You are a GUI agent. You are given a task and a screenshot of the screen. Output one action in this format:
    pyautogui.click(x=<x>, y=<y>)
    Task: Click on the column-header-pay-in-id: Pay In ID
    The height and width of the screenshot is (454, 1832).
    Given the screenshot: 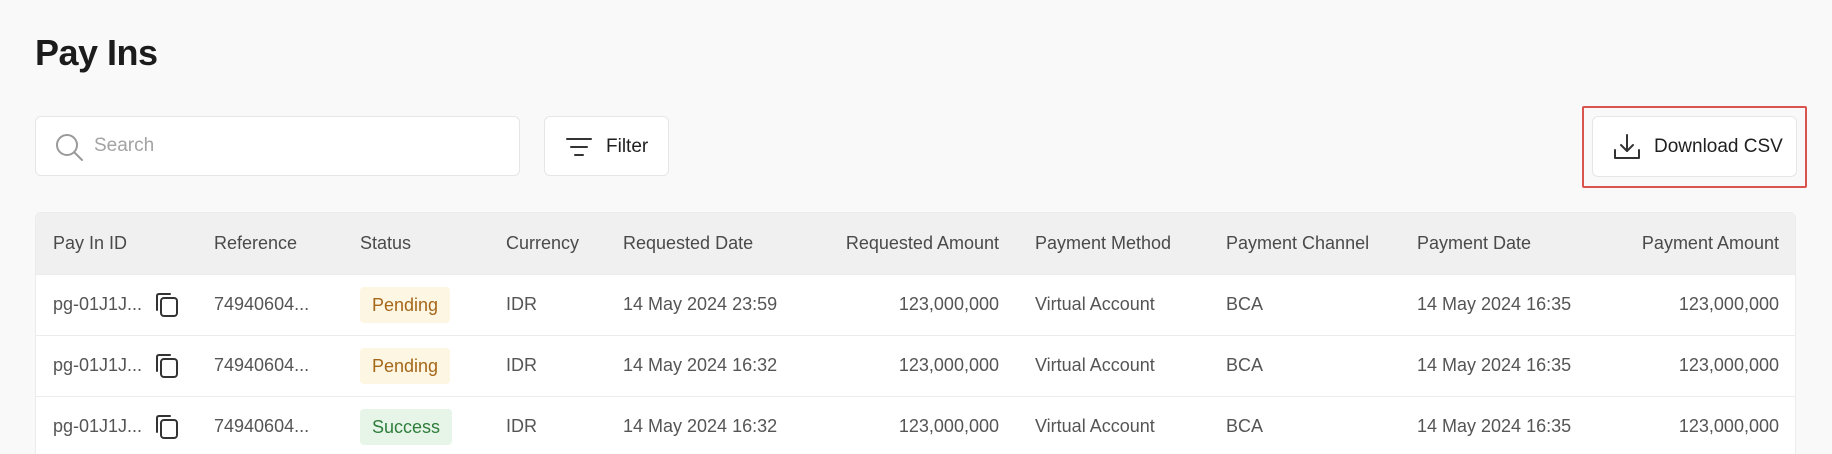 What is the action you would take?
    pyautogui.click(x=90, y=243)
    